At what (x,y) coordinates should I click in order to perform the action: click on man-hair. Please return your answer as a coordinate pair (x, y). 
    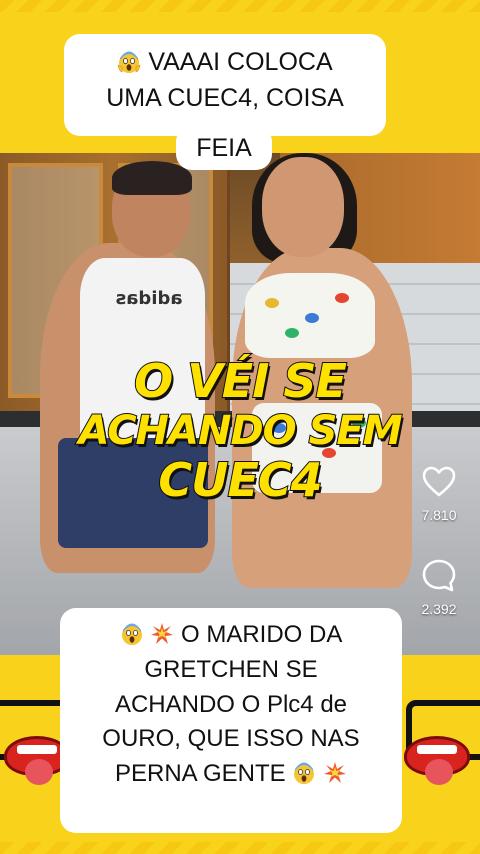
    Looking at the image, I should click on (152, 178).